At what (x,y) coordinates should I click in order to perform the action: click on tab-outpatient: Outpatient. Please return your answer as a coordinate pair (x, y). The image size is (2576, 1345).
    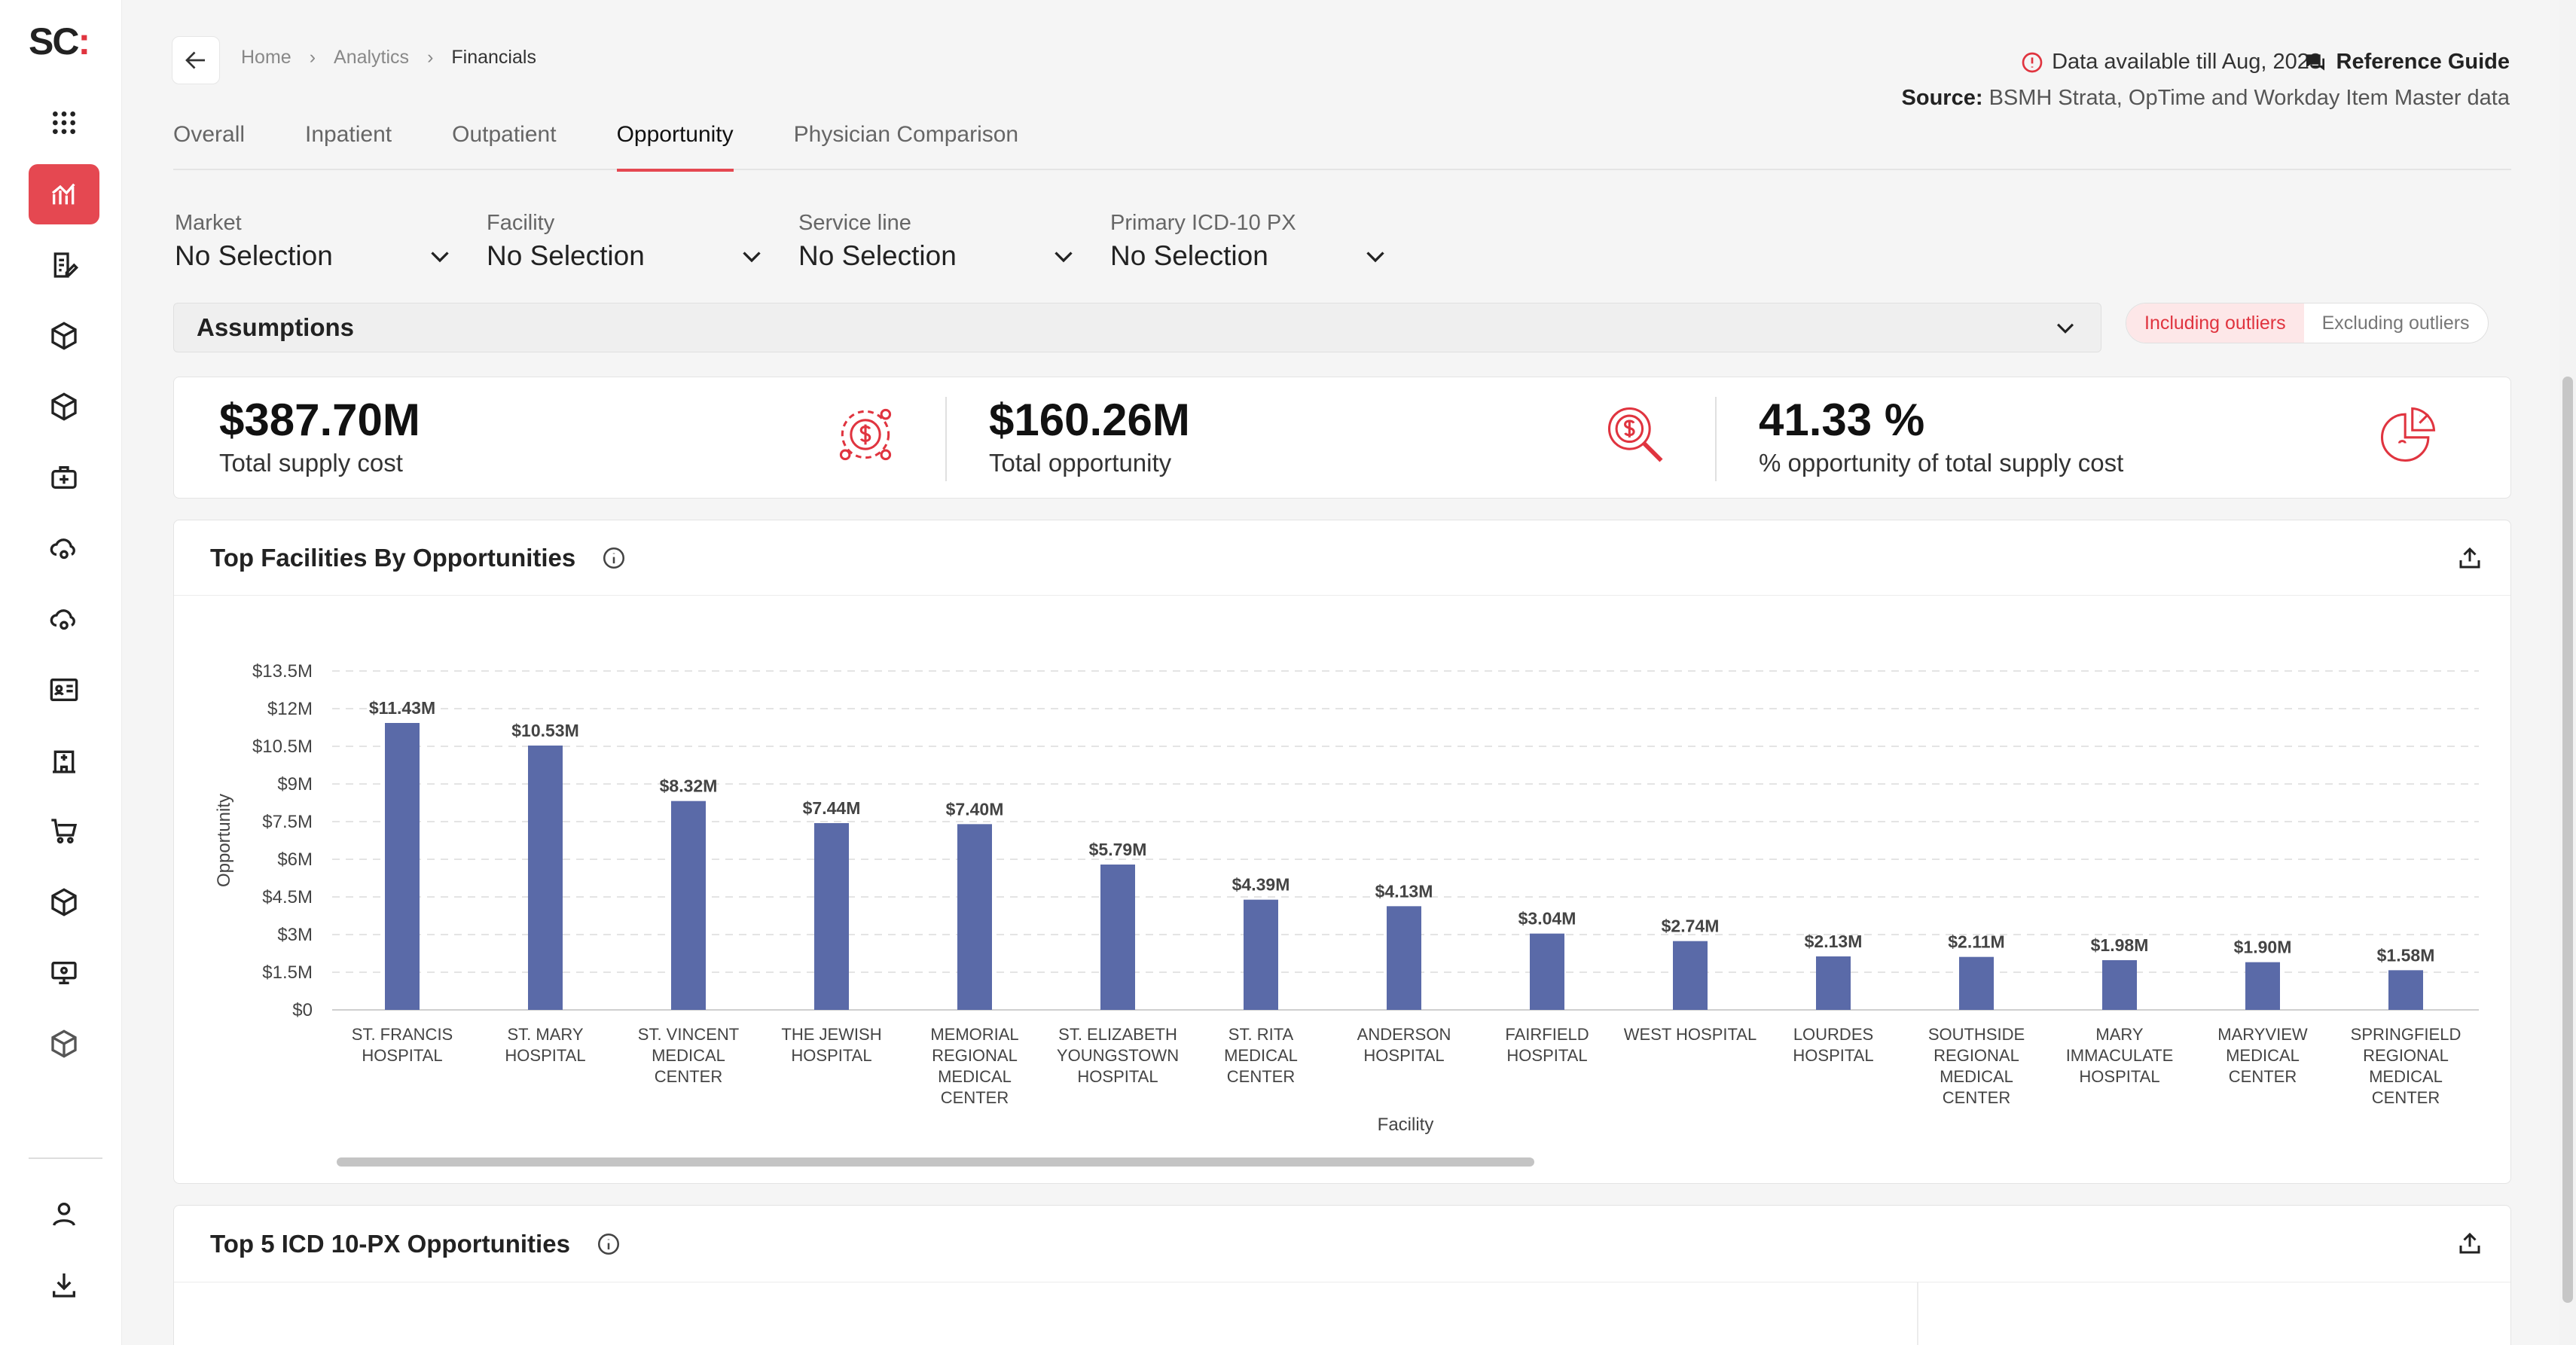
    Looking at the image, I should click on (504, 144).